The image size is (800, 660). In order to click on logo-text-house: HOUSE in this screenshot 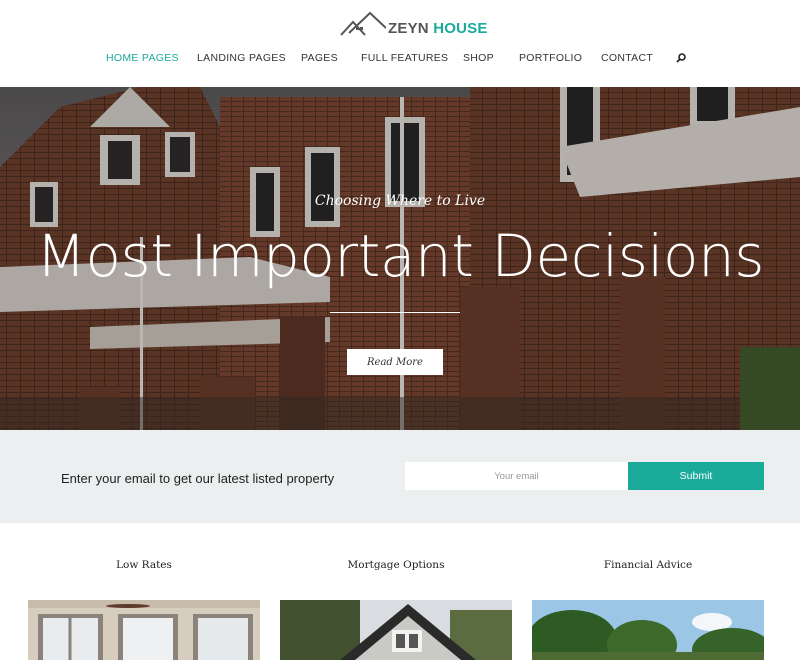, I will do `click(460, 28)`.